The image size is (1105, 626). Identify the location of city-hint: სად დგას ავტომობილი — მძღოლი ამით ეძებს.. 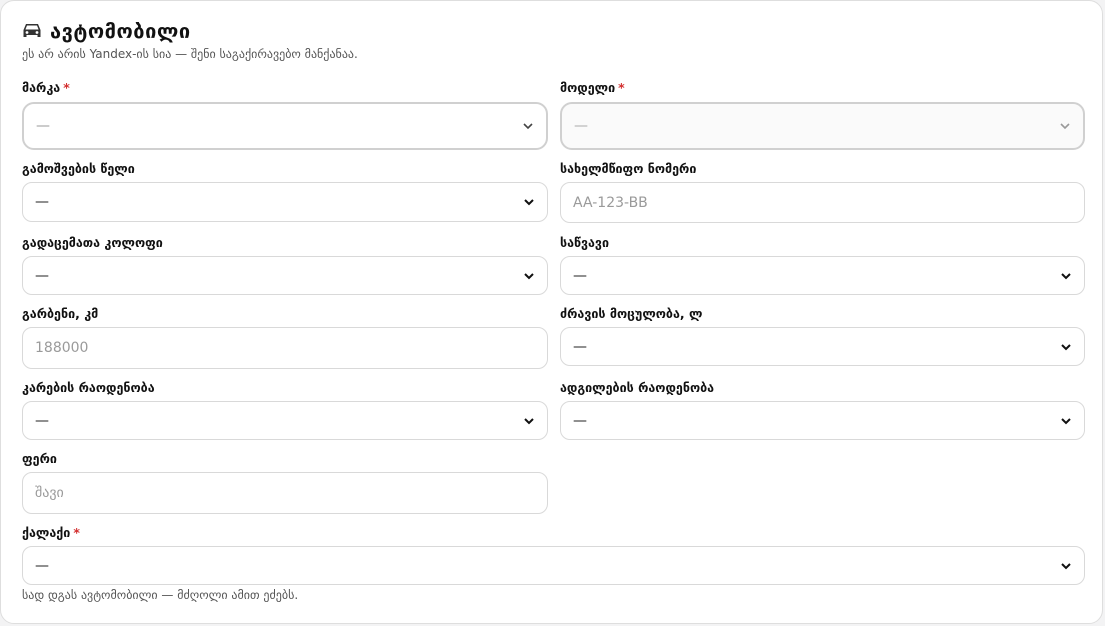
(160, 595).